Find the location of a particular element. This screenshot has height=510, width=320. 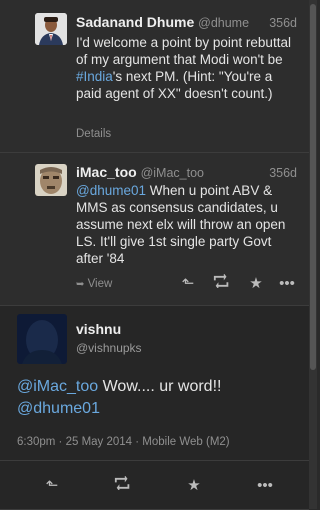

author-handle: @iMac_too is located at coordinates (172, 173).